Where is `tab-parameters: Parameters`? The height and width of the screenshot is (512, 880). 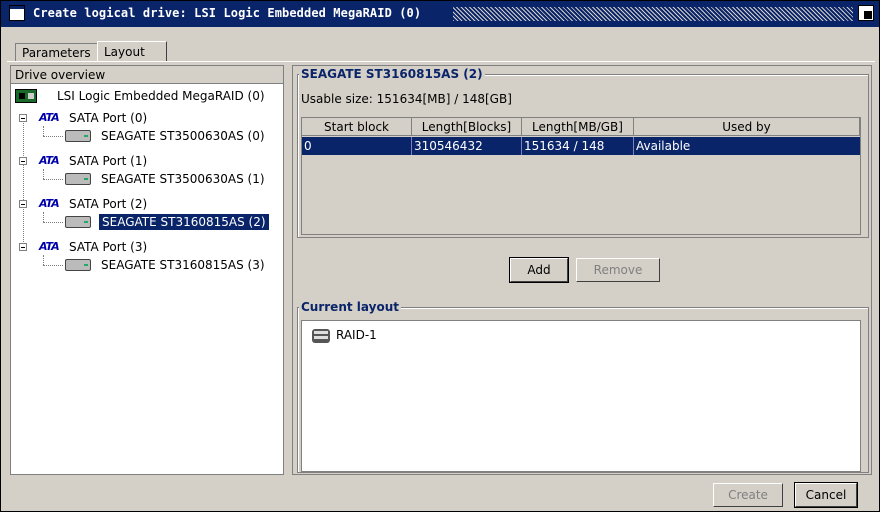 tab-parameters: Parameters is located at coordinates (58, 52).